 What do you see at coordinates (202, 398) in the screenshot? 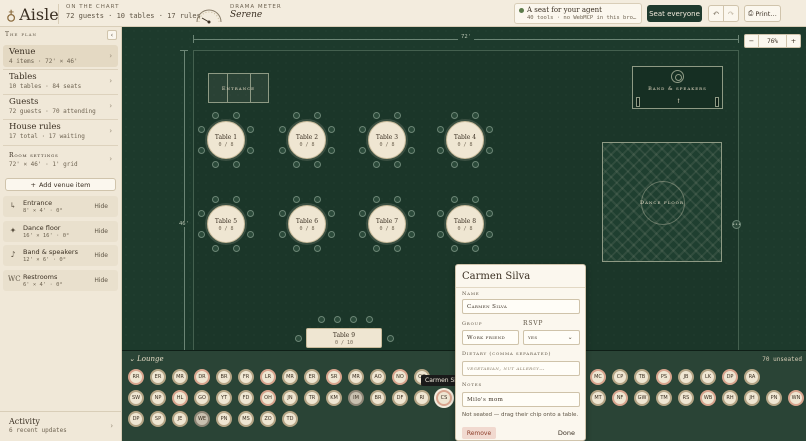
I see `guest-chip: GO` at bounding box center [202, 398].